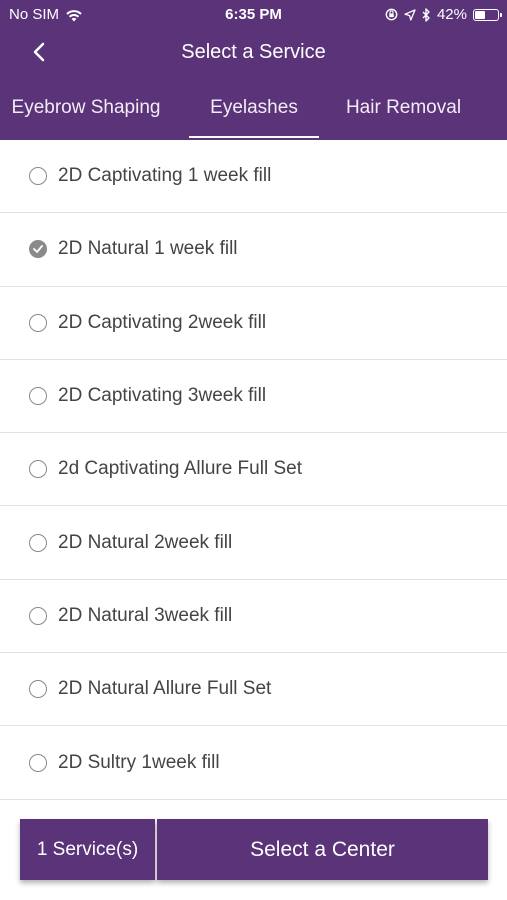 Image resolution: width=507 pixels, height=900 pixels. I want to click on service-row: 2D Natural Allure Full Set, so click(253, 690).